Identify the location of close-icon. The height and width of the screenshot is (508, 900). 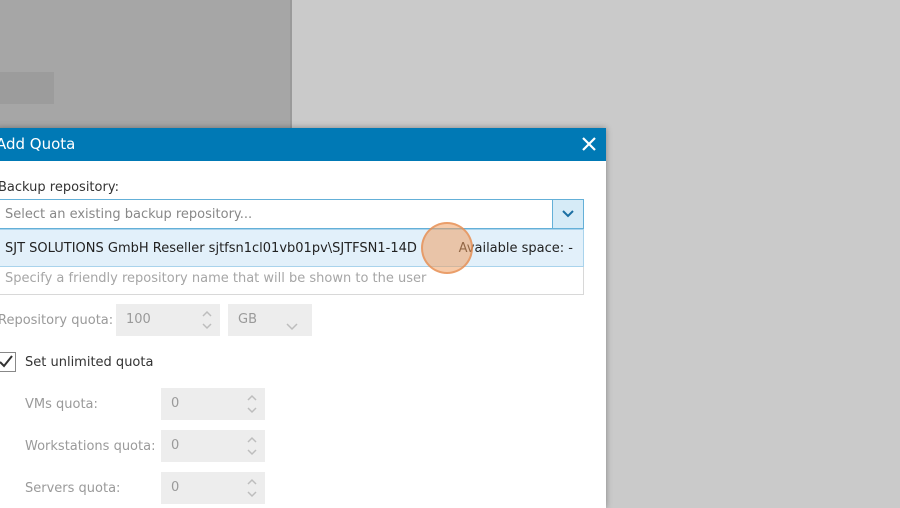
(589, 144).